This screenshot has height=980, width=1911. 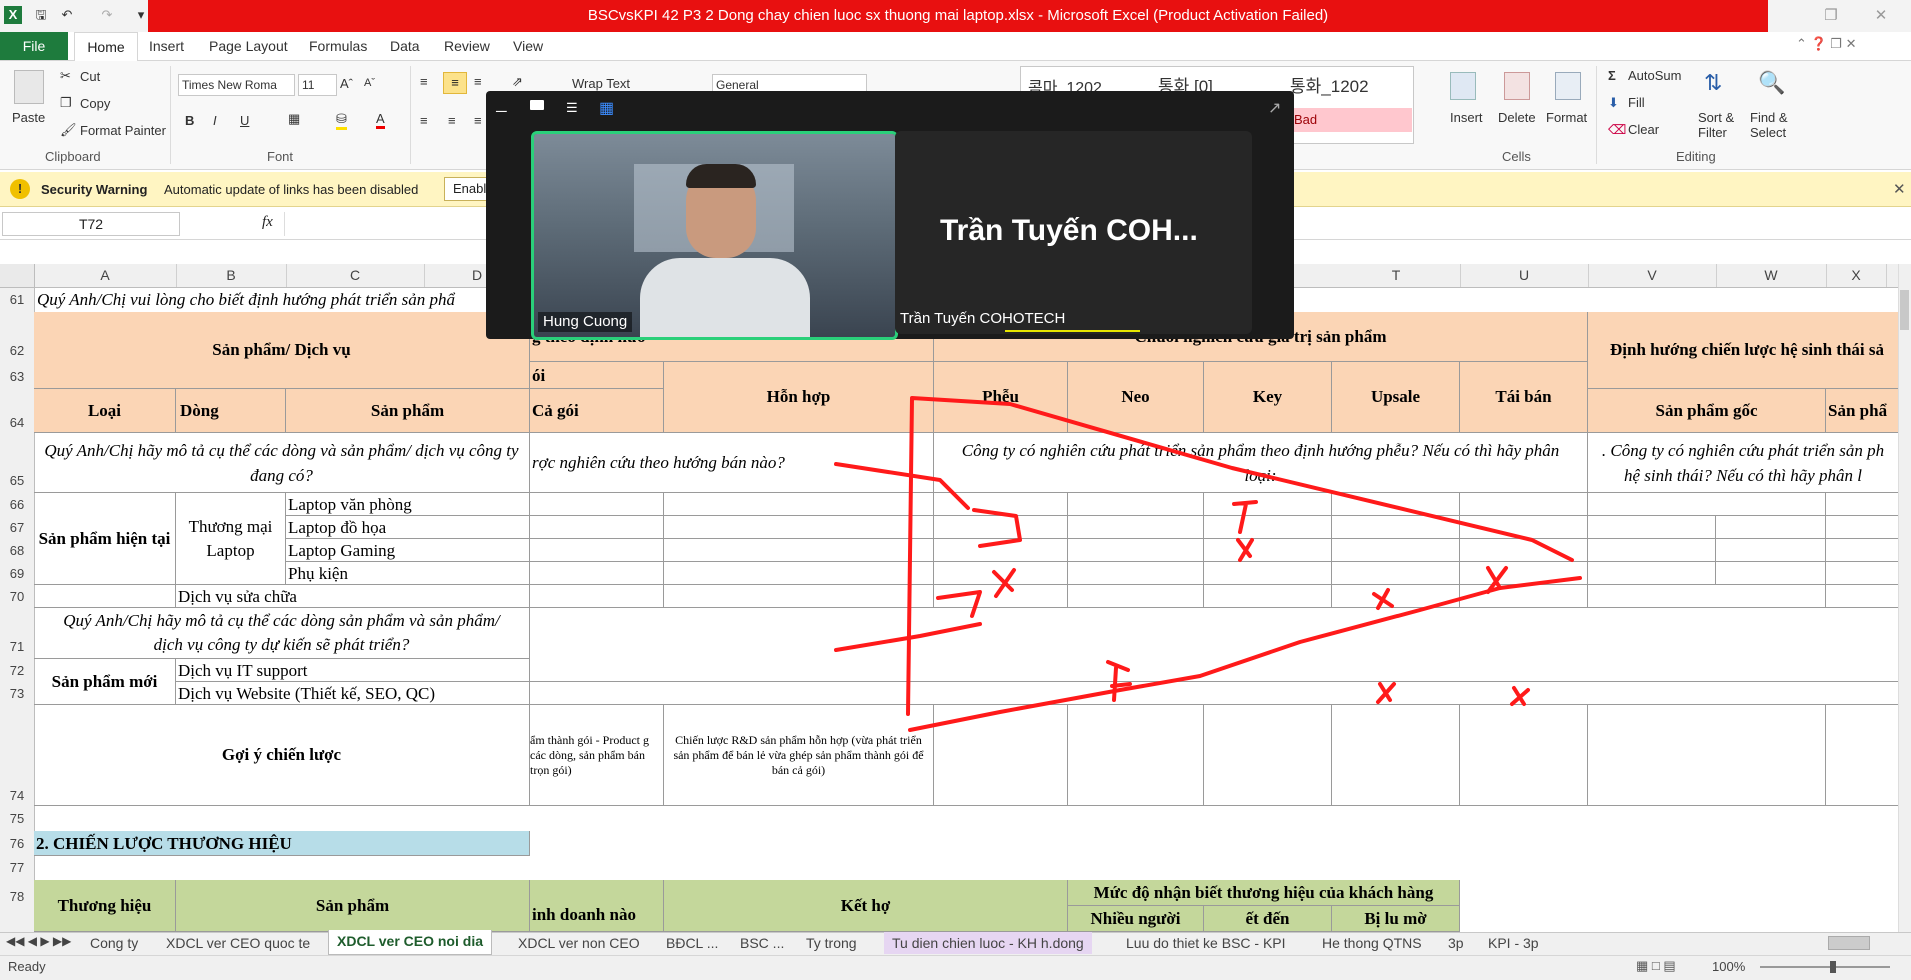 I want to click on horizontal-scrollbar, so click(x=1849, y=943).